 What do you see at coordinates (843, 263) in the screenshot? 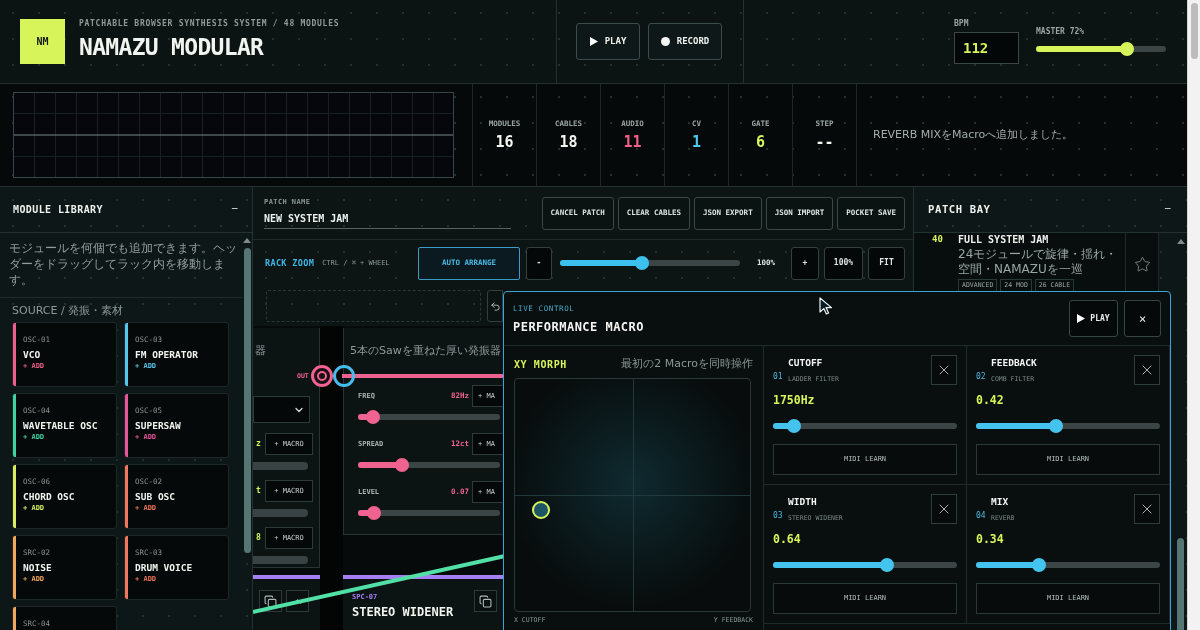
I see `zoom-reset-button: 100%` at bounding box center [843, 263].